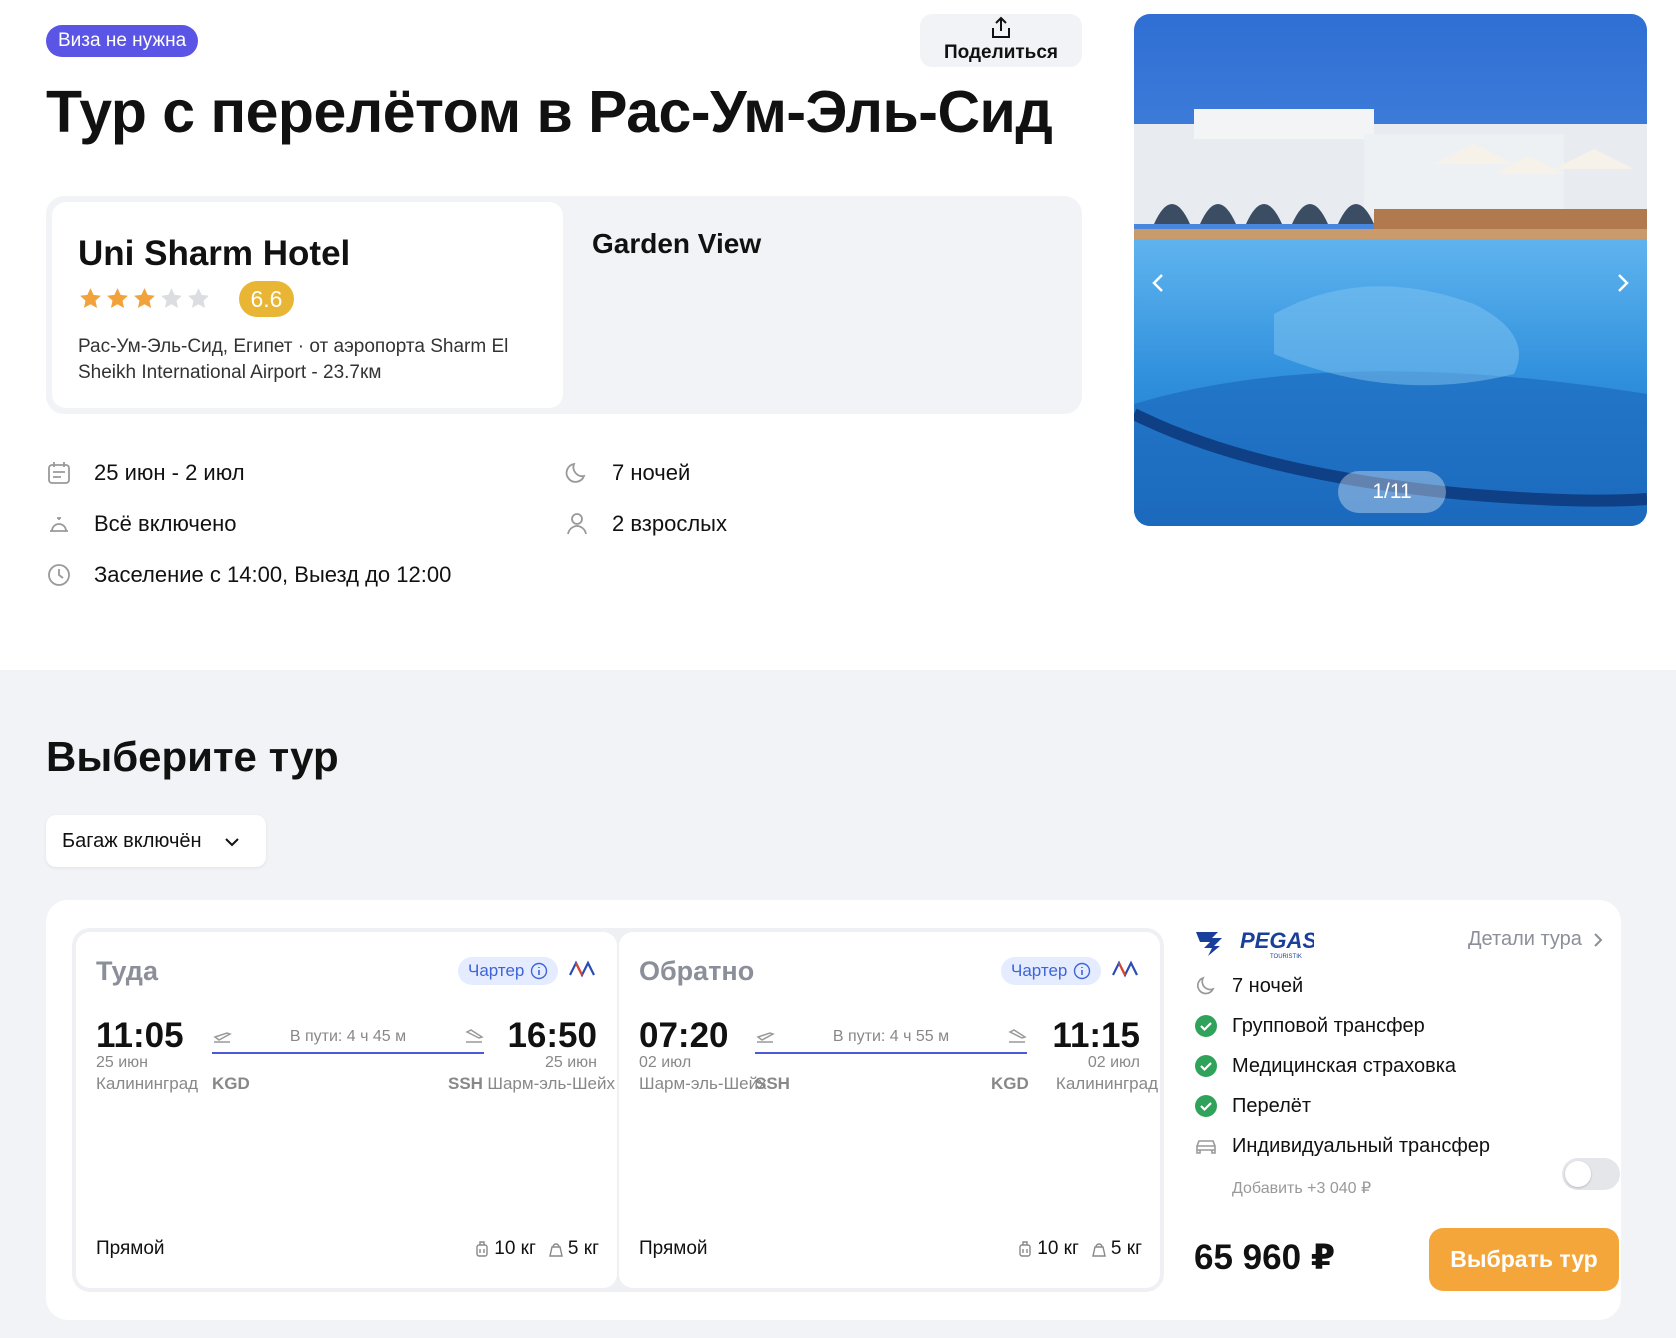  What do you see at coordinates (1206, 1147) in the screenshot?
I see `car-icon` at bounding box center [1206, 1147].